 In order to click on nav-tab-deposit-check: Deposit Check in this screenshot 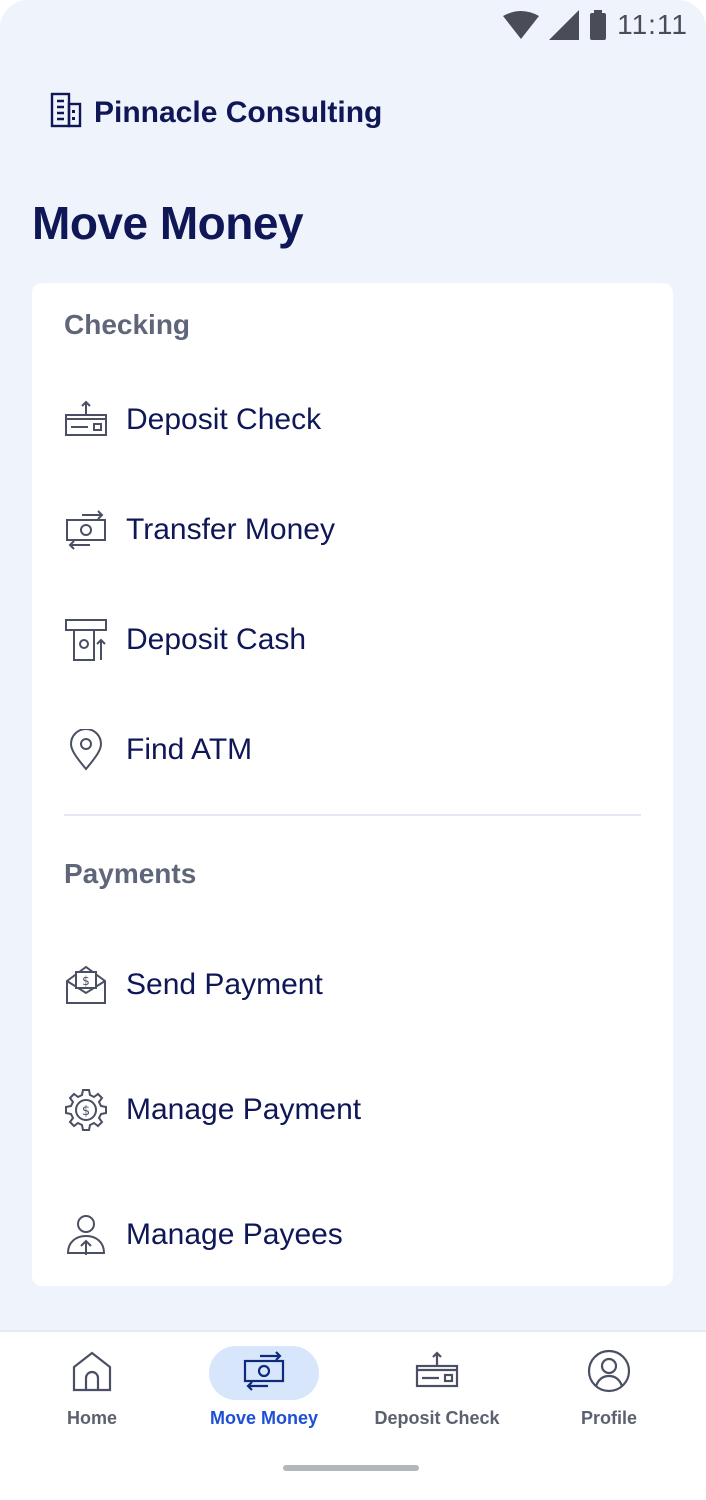, I will do `click(437, 1391)`.